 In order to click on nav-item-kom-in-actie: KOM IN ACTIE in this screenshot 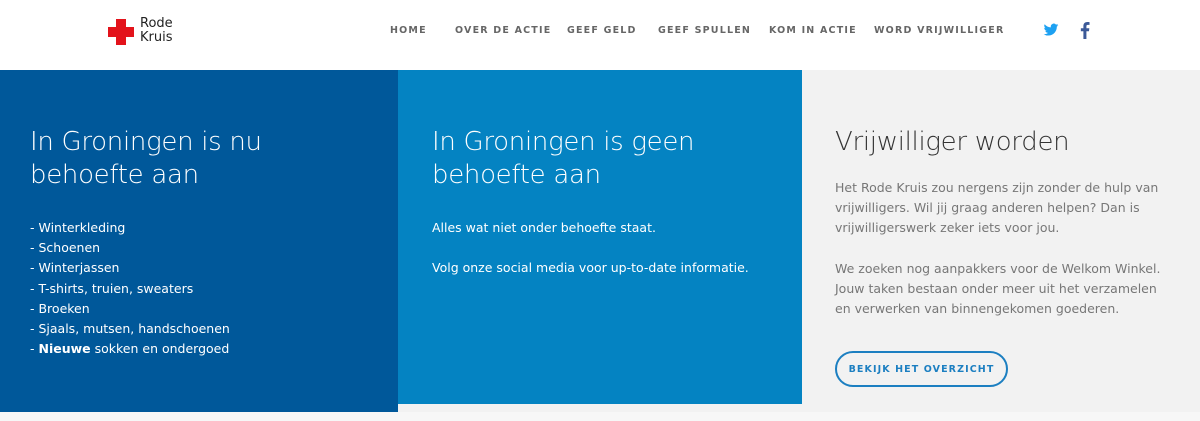, I will do `click(813, 30)`.